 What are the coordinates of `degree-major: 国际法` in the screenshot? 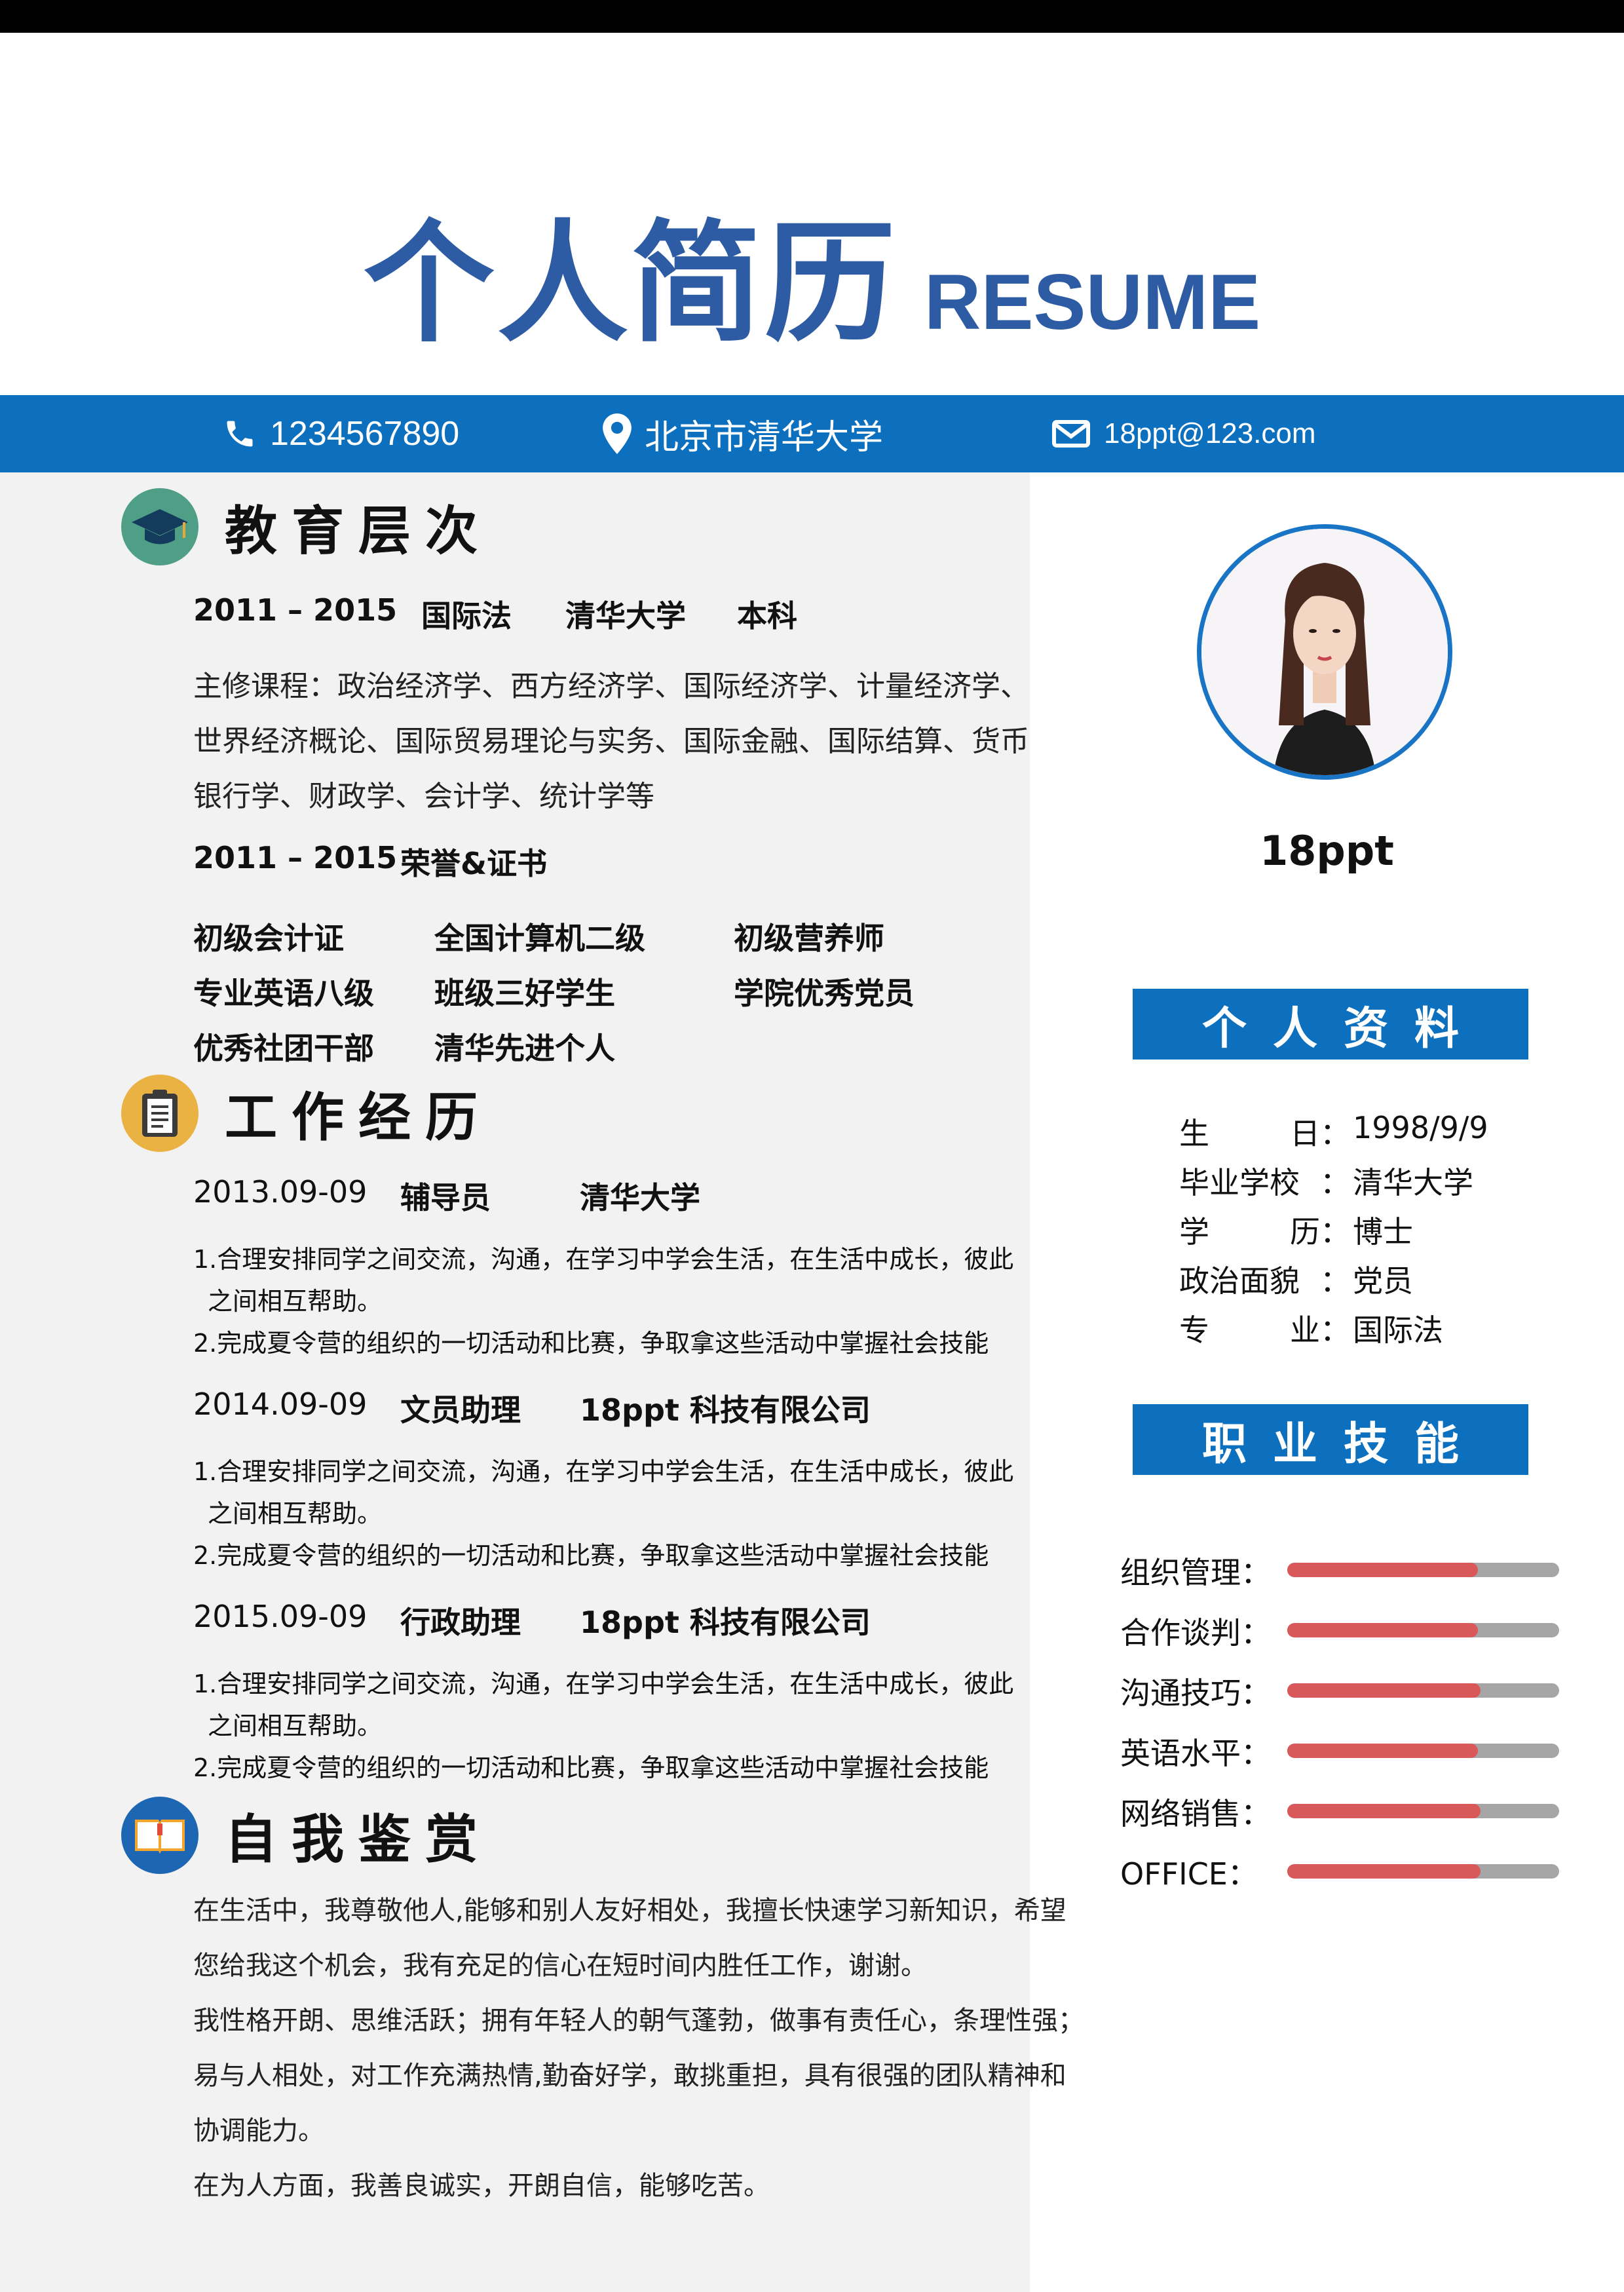 It's located at (466, 616).